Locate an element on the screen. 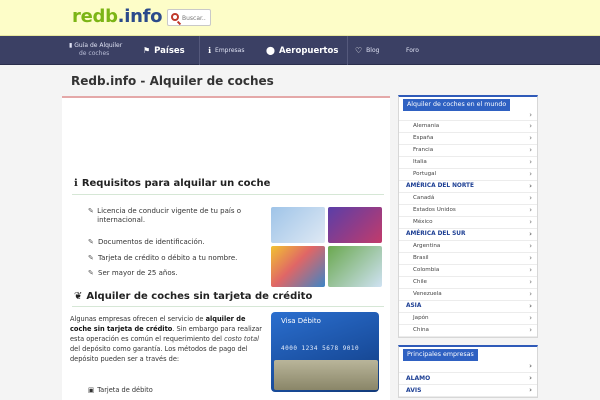 The width and height of the screenshot is (600, 400). search-icon is located at coordinates (175, 17).